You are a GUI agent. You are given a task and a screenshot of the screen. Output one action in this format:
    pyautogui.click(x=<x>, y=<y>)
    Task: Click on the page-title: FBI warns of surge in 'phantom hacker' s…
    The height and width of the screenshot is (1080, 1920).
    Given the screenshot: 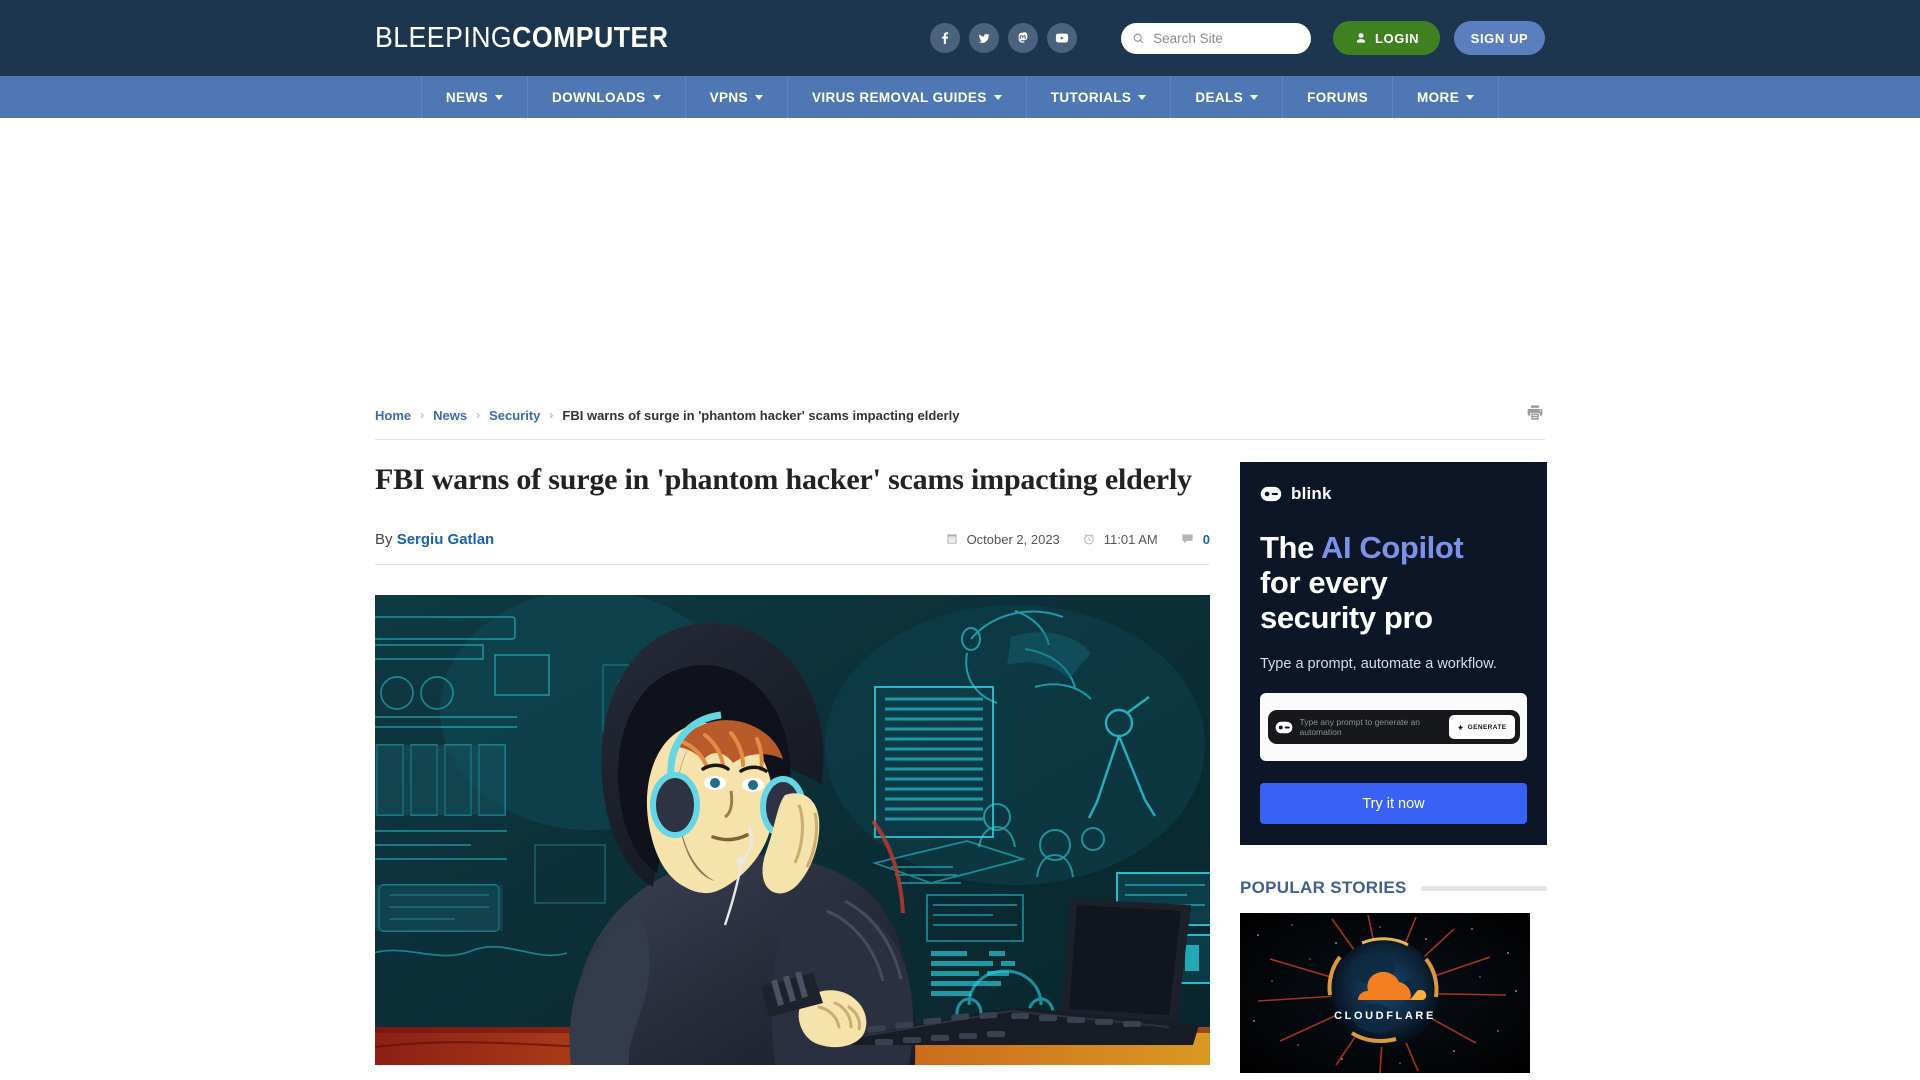 What is the action you would take?
    pyautogui.click(x=783, y=479)
    